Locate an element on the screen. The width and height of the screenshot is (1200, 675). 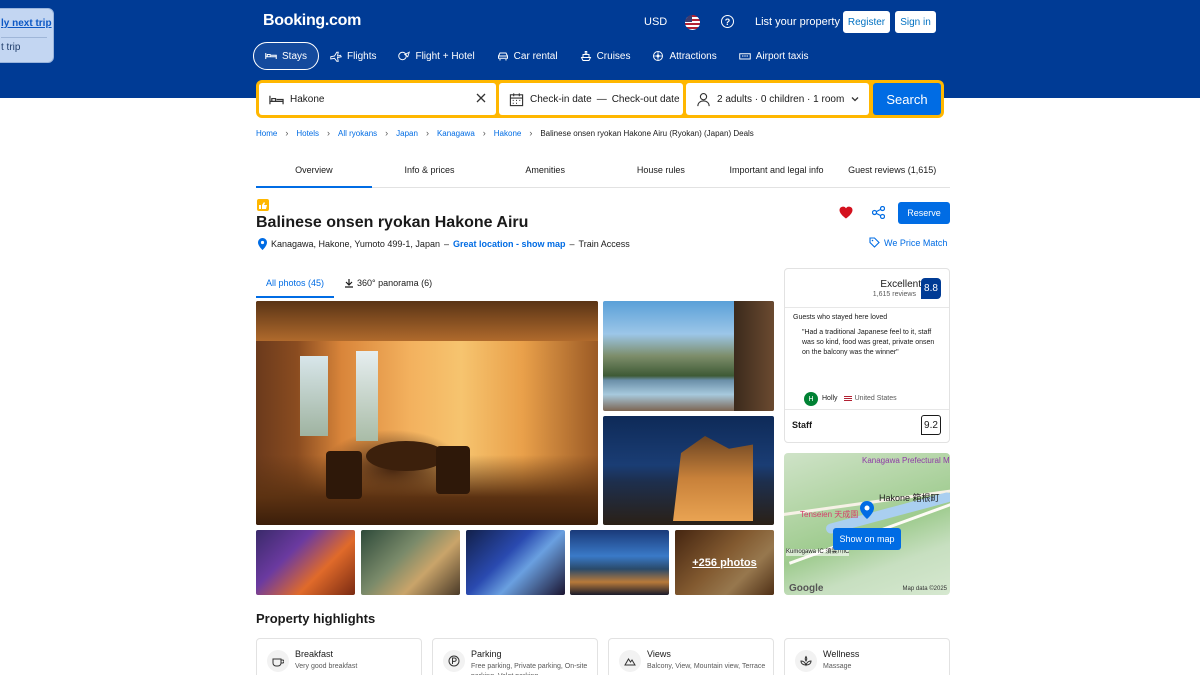
show-map-link: Great location - show map is located at coordinates (509, 244).